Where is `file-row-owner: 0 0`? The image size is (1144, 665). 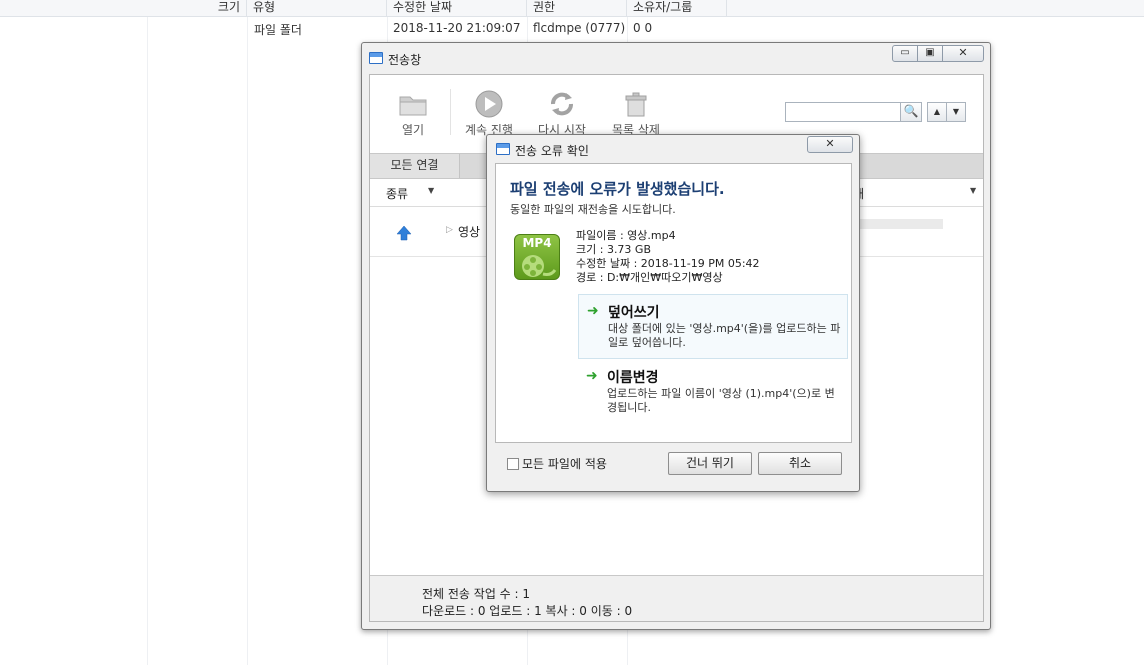 file-row-owner: 0 0 is located at coordinates (642, 28).